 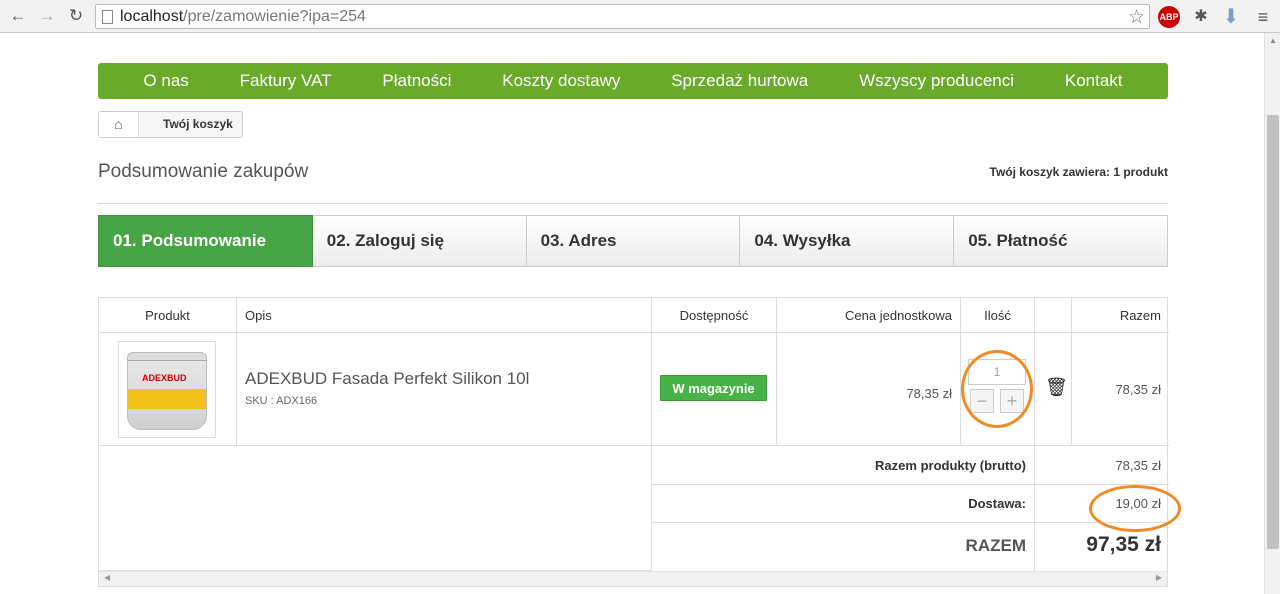 I want to click on bucket-logo: ADEXBUD, so click(x=164, y=378).